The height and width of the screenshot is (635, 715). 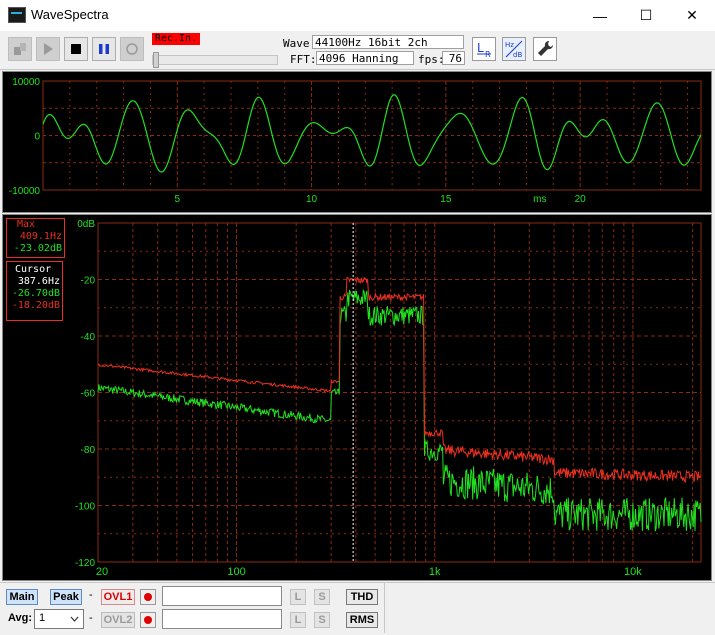 What do you see at coordinates (70, 14) in the screenshot?
I see `window-title: WaveSpectra` at bounding box center [70, 14].